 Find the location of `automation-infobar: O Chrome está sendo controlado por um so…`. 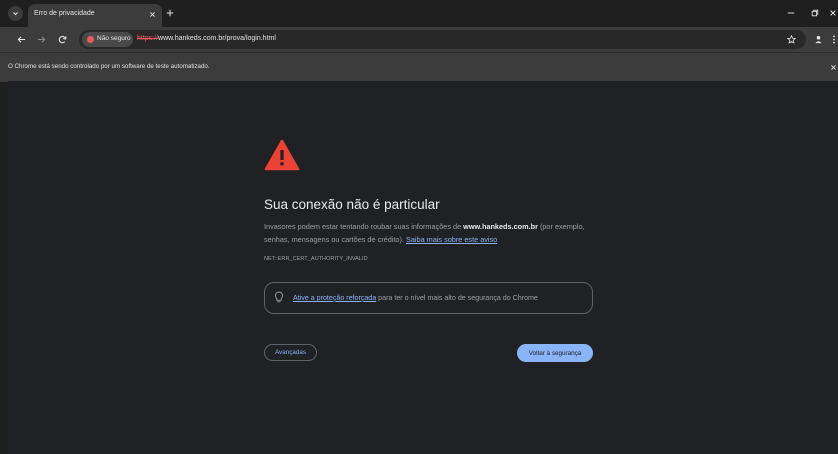

automation-infobar: O Chrome está sendo controlado por um so… is located at coordinates (419, 67).